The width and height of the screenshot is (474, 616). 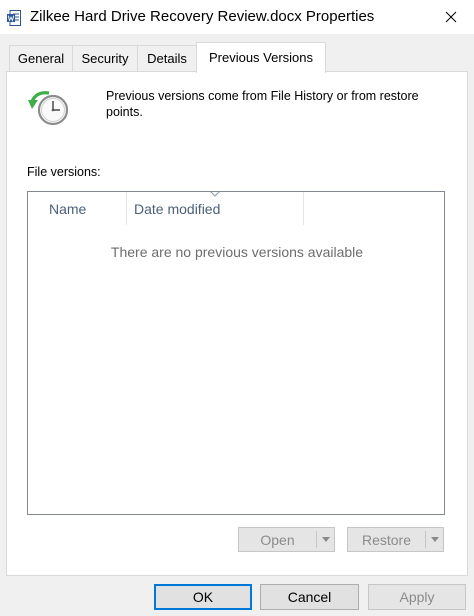 I want to click on cancel-button: Cancel, so click(x=309, y=597).